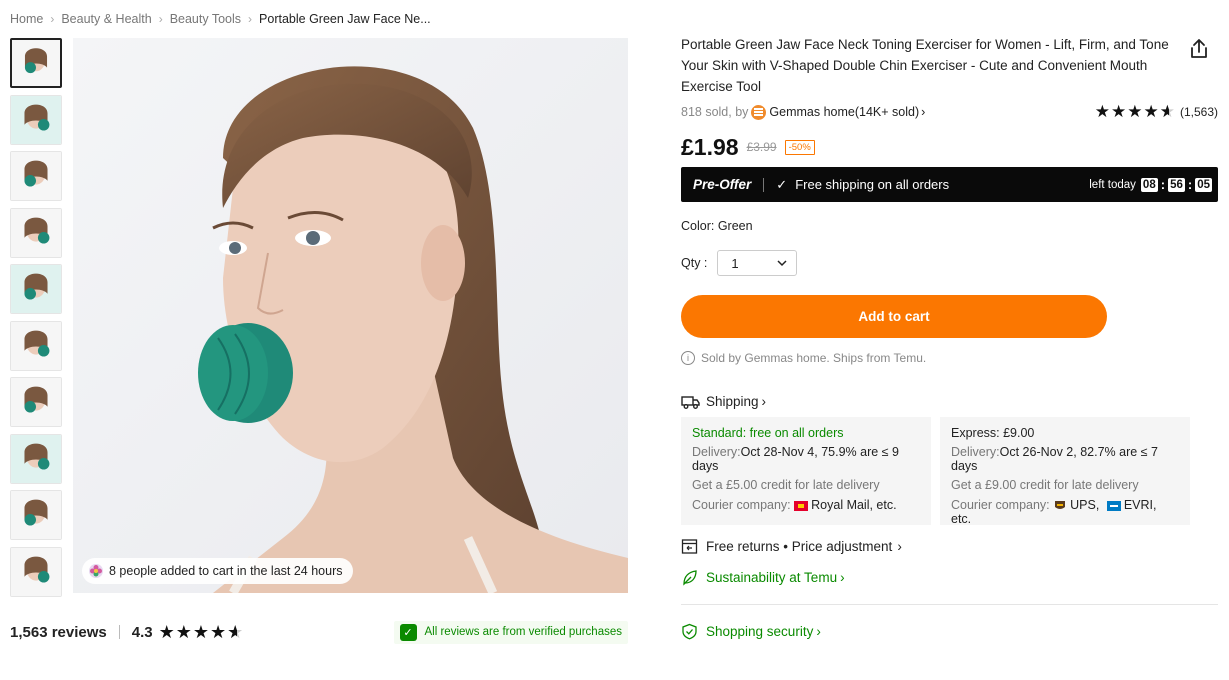  What do you see at coordinates (690, 578) in the screenshot?
I see `leaf-icon` at bounding box center [690, 578].